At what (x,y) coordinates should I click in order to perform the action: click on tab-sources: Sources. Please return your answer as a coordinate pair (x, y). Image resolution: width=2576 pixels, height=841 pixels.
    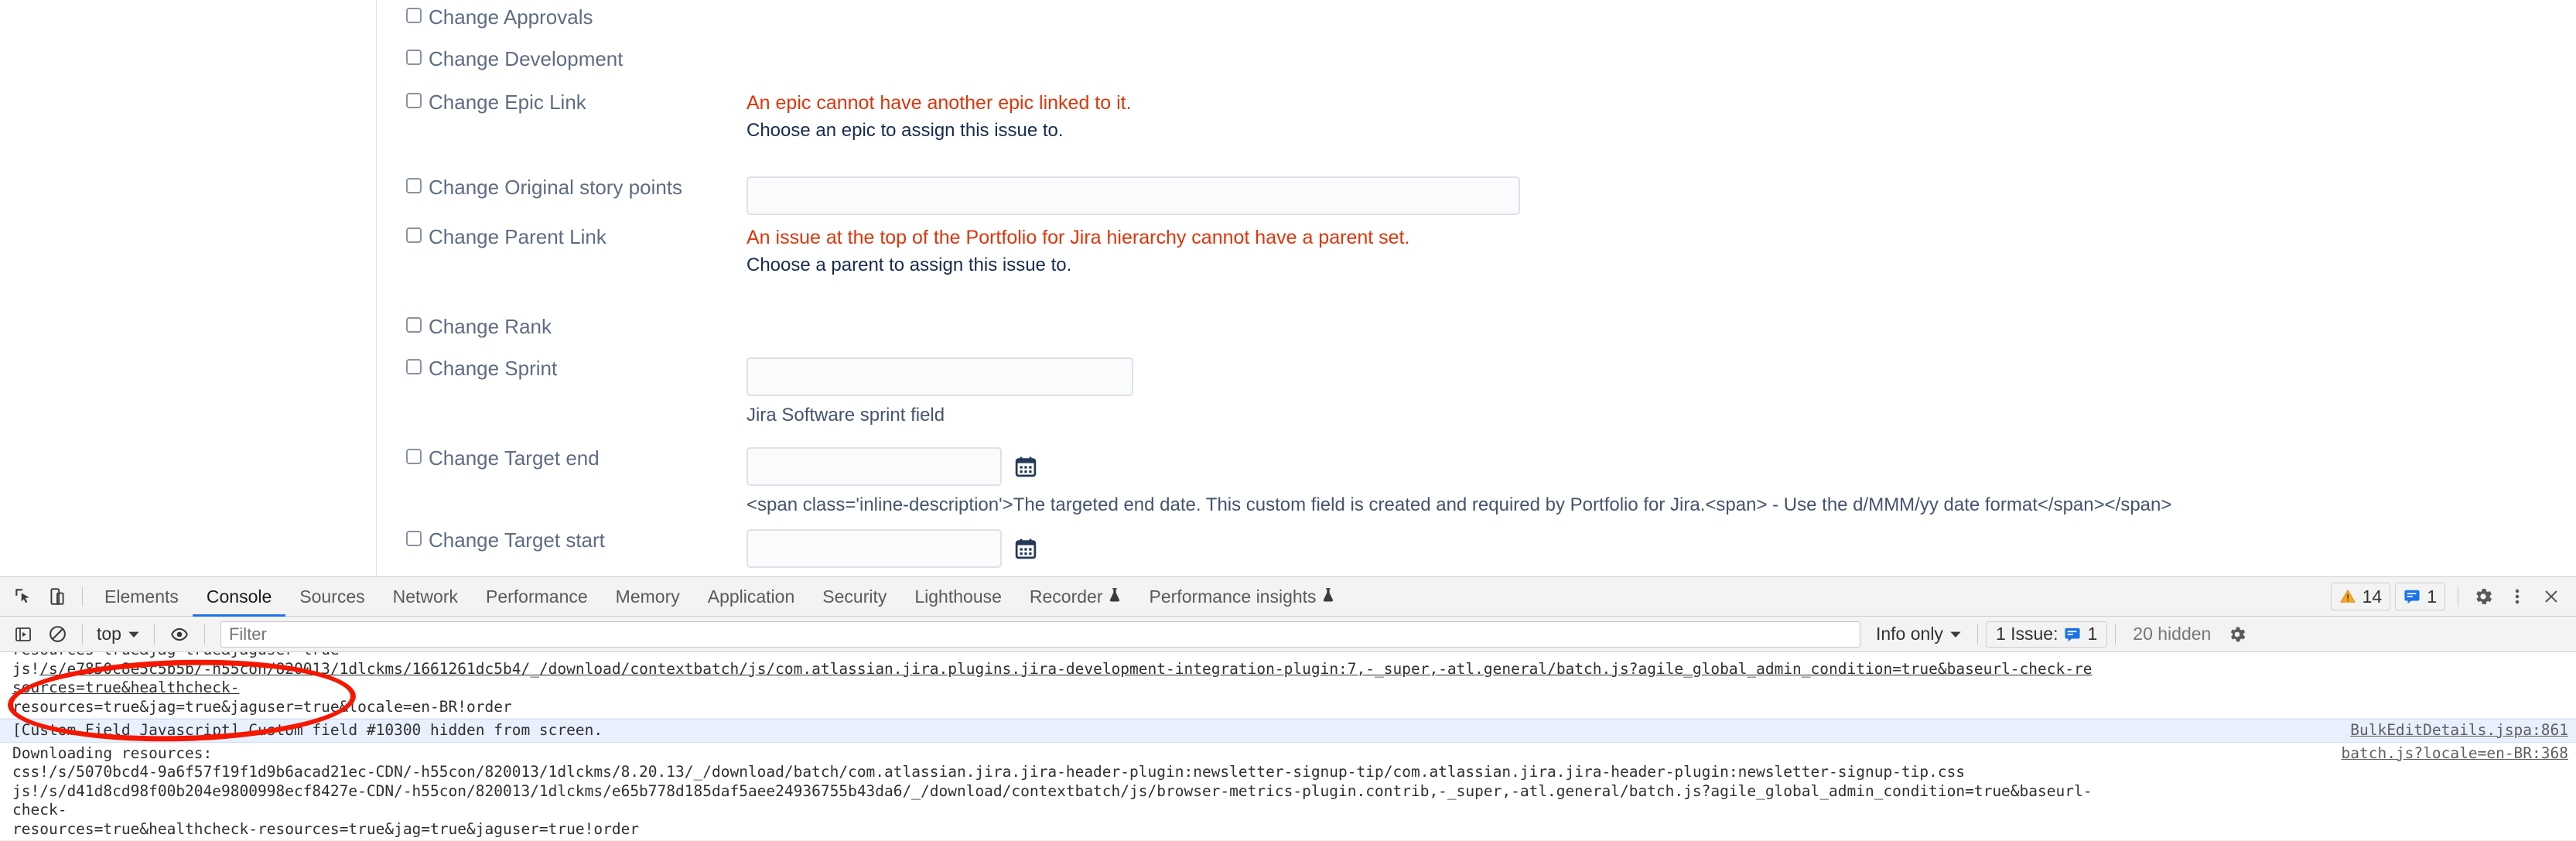
    Looking at the image, I should click on (331, 596).